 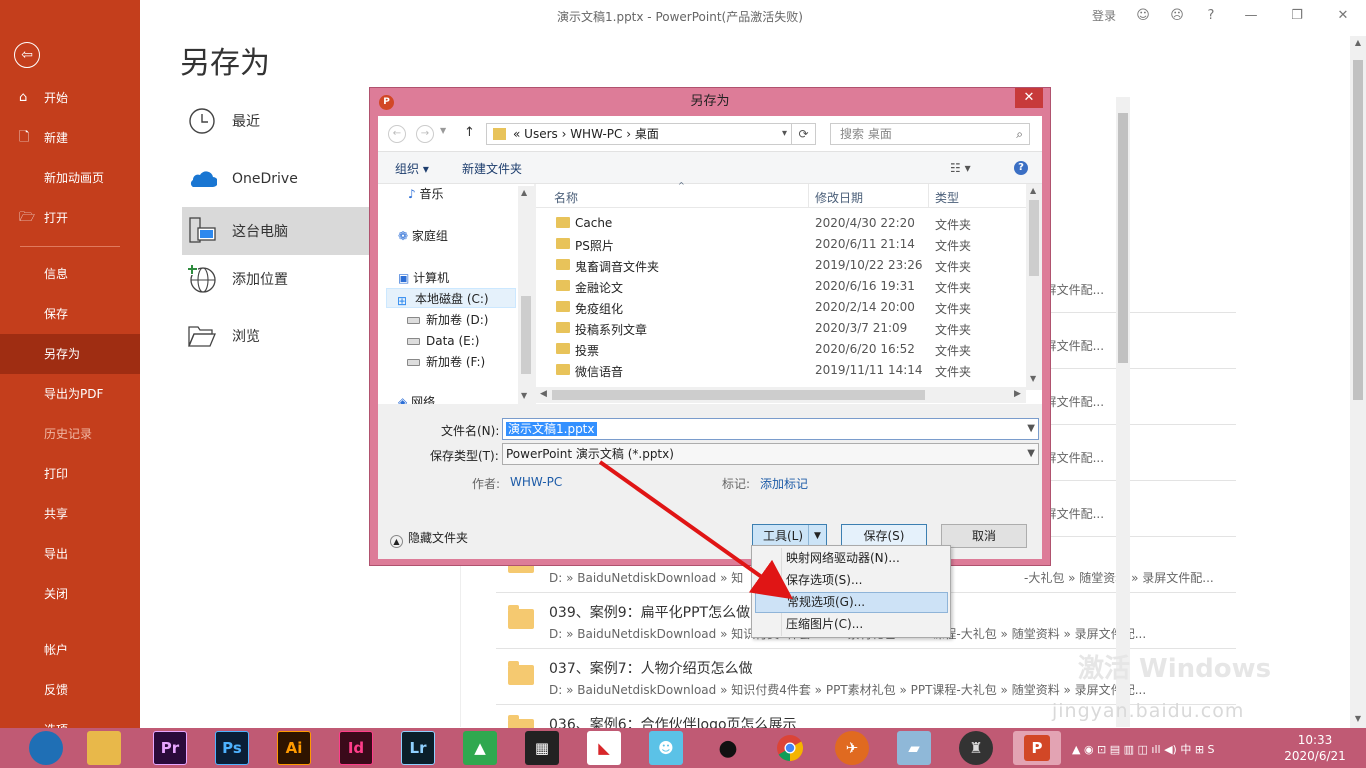 I want to click on taskbar-browser-icon, so click(x=46, y=748).